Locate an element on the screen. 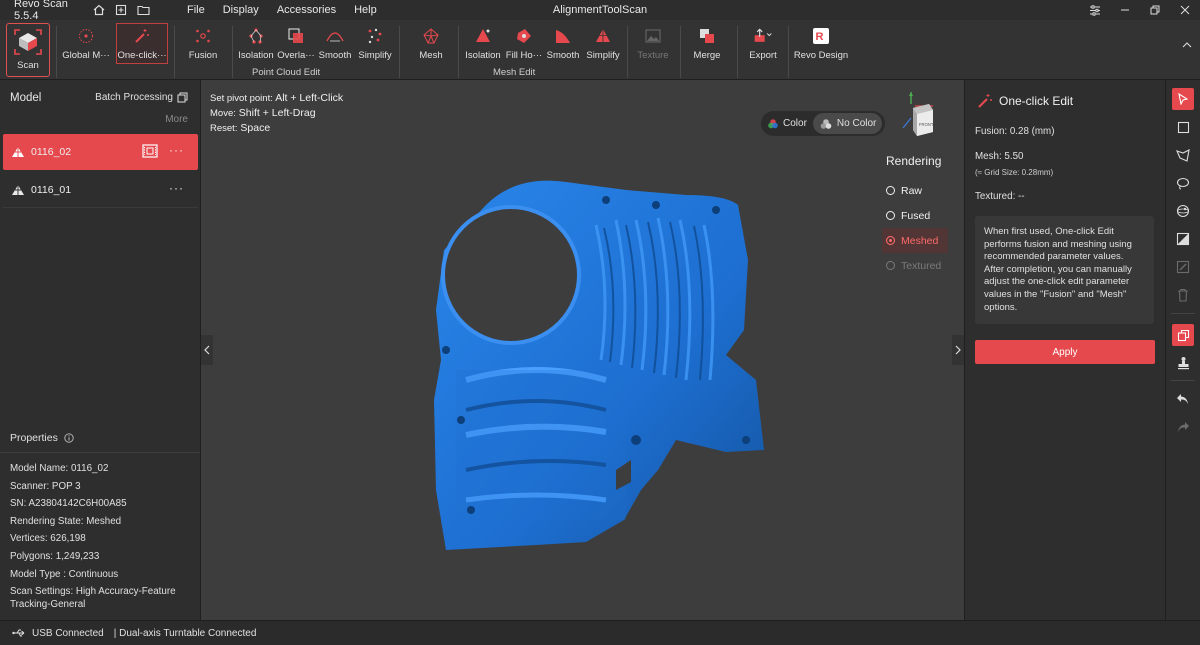 This screenshot has width=1200, height=645. rendering-panel: Rendering Raw Fused Meshed Textured is located at coordinates (915, 216).